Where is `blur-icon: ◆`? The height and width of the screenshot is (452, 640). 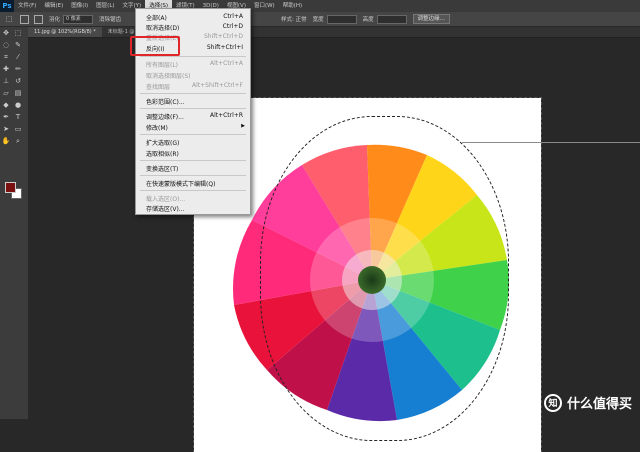
blur-icon: ◆ is located at coordinates (6, 105).